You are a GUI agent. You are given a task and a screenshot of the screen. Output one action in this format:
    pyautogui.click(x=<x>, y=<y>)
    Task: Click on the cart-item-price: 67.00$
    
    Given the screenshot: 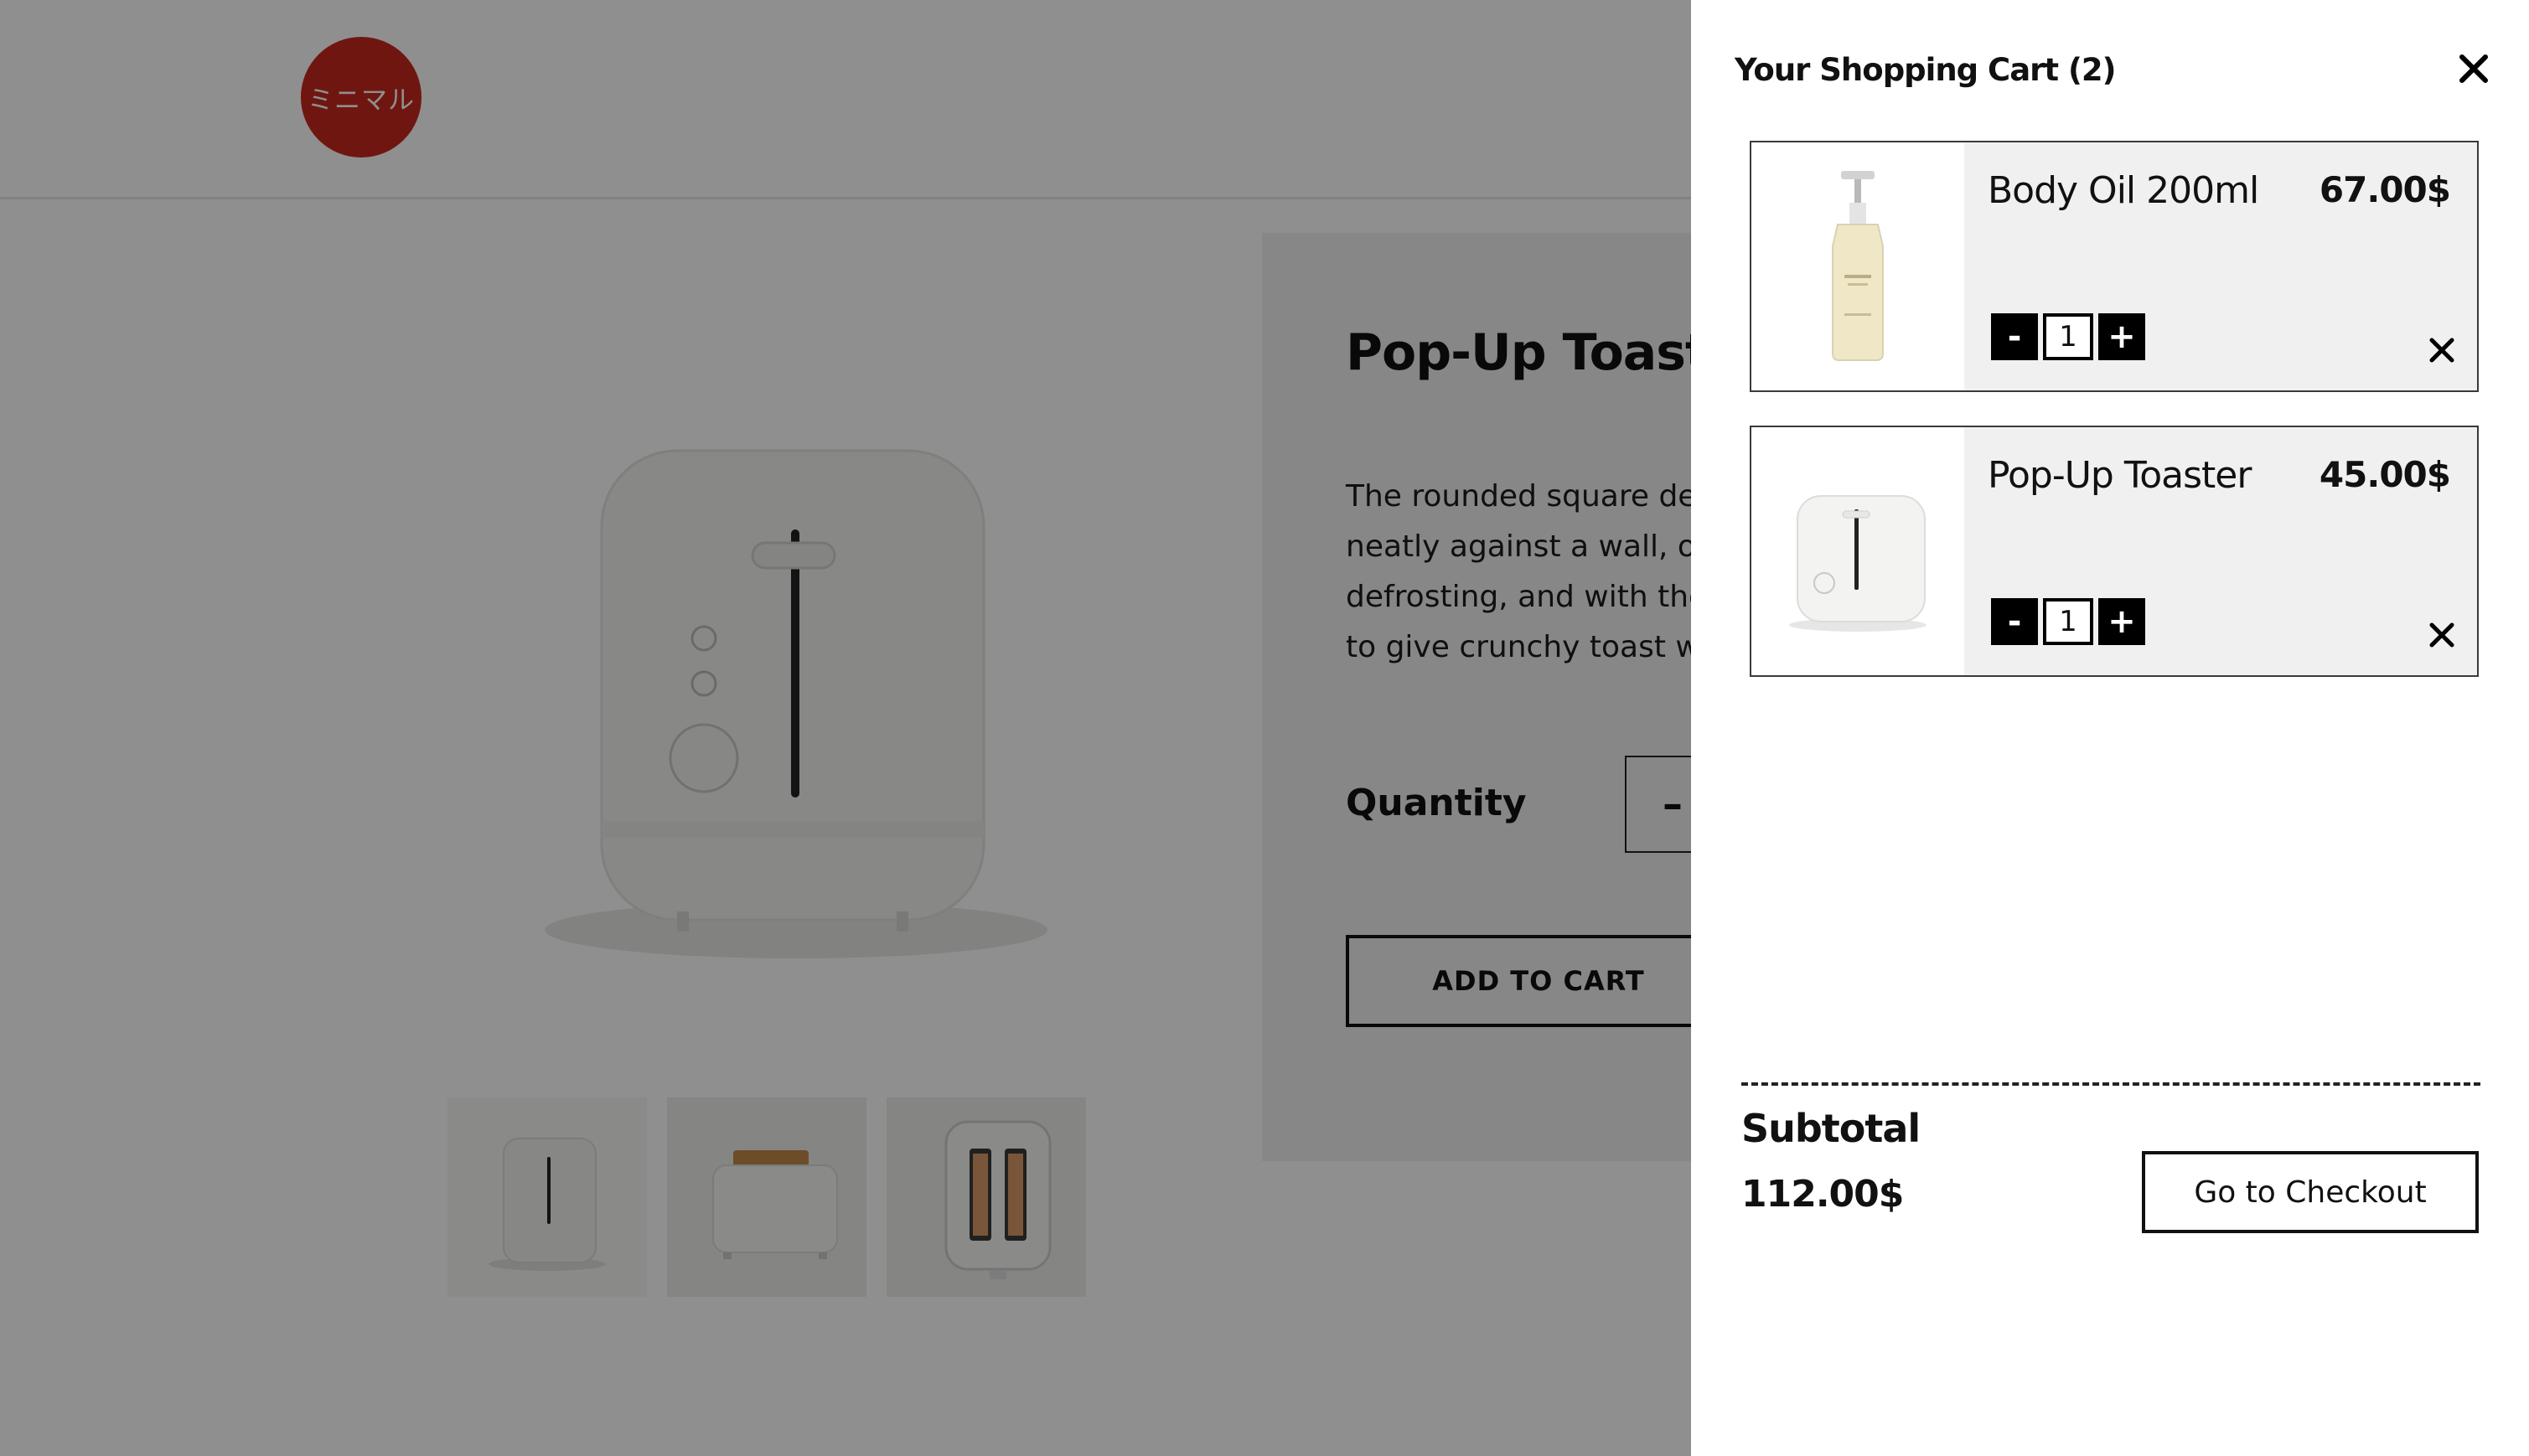 What is the action you would take?
    pyautogui.click(x=2385, y=189)
    